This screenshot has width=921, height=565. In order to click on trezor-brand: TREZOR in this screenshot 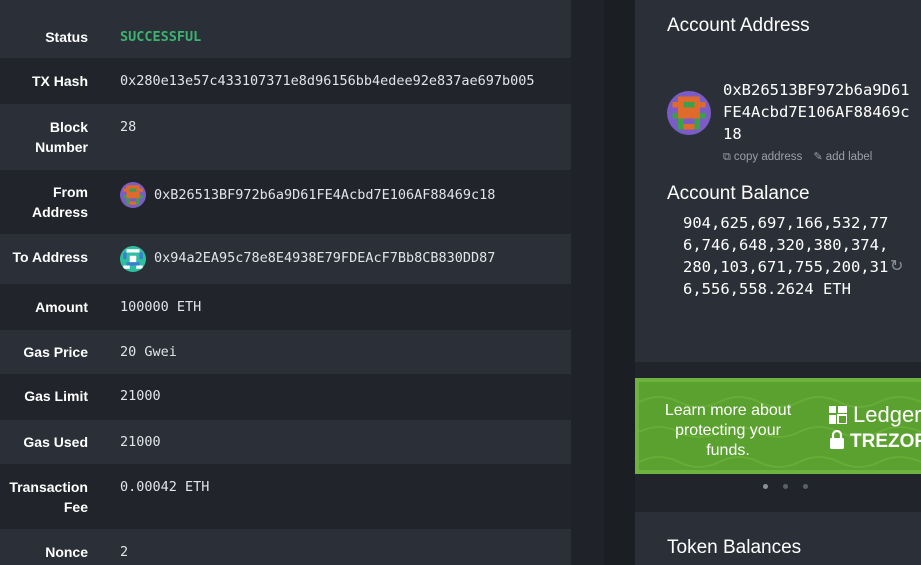, I will do `click(875, 442)`.